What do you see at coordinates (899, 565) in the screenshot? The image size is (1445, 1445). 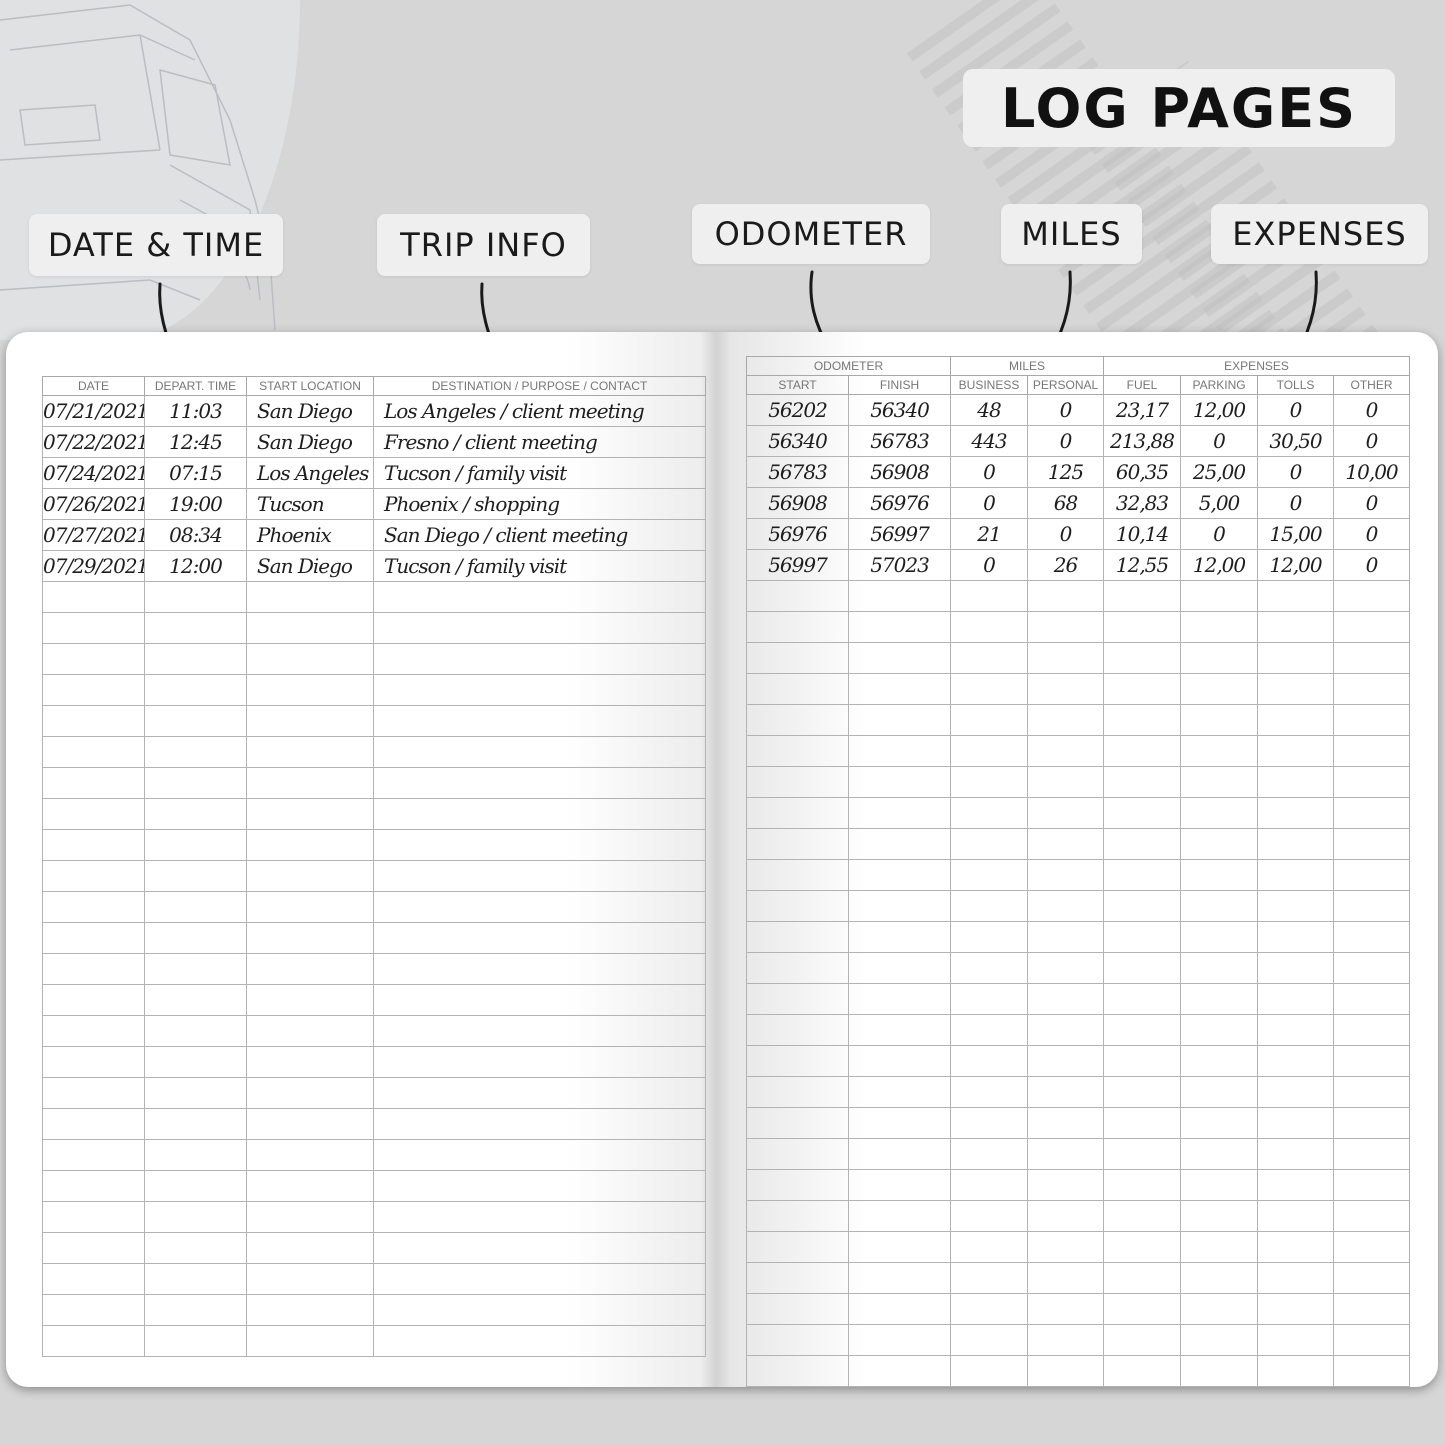 I see `table-cell: 57023` at bounding box center [899, 565].